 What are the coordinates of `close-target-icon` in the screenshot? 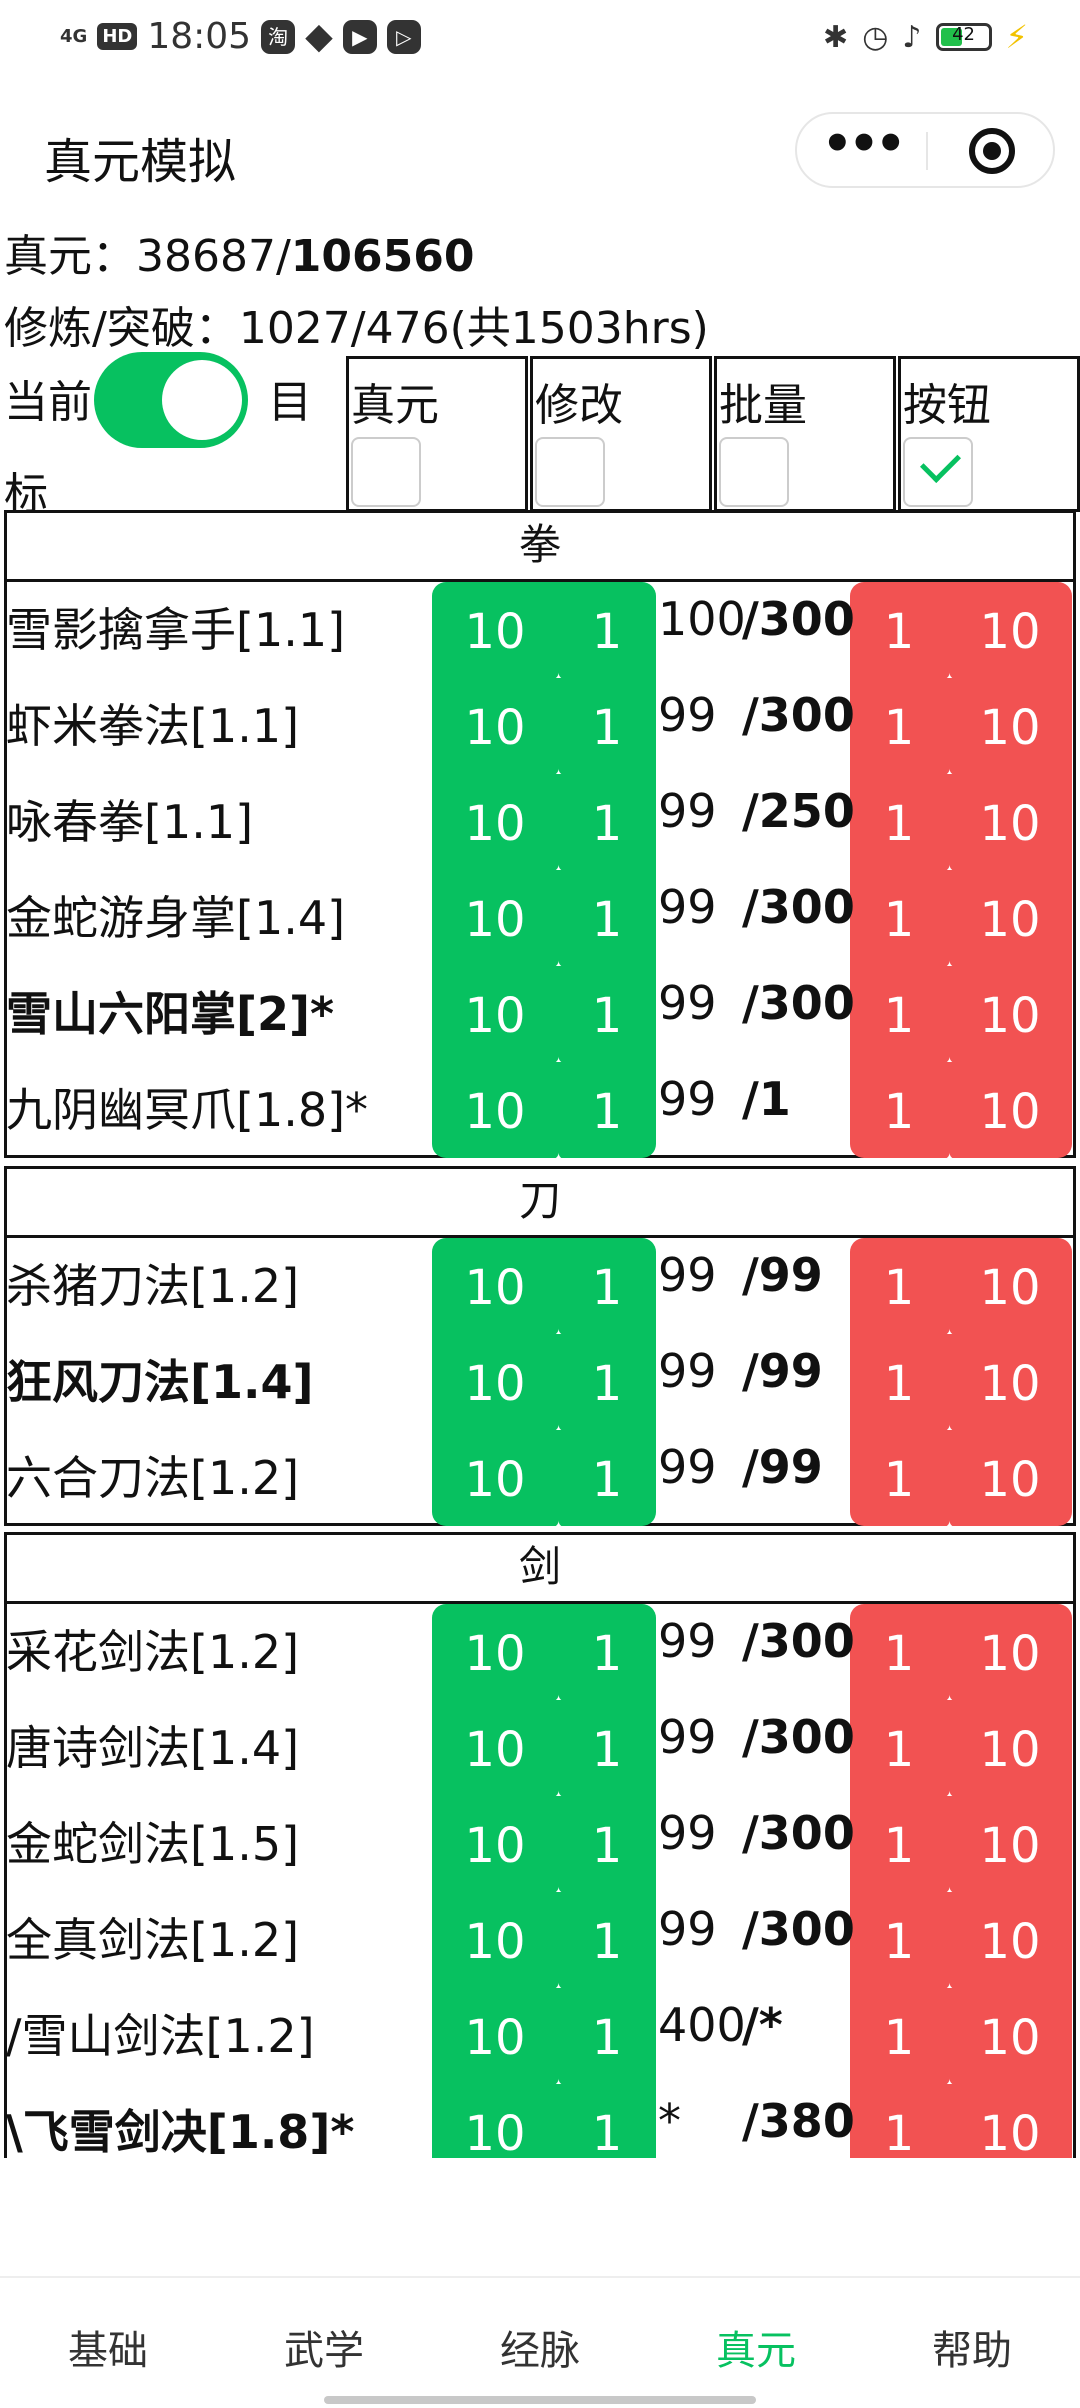 It's located at (992, 151).